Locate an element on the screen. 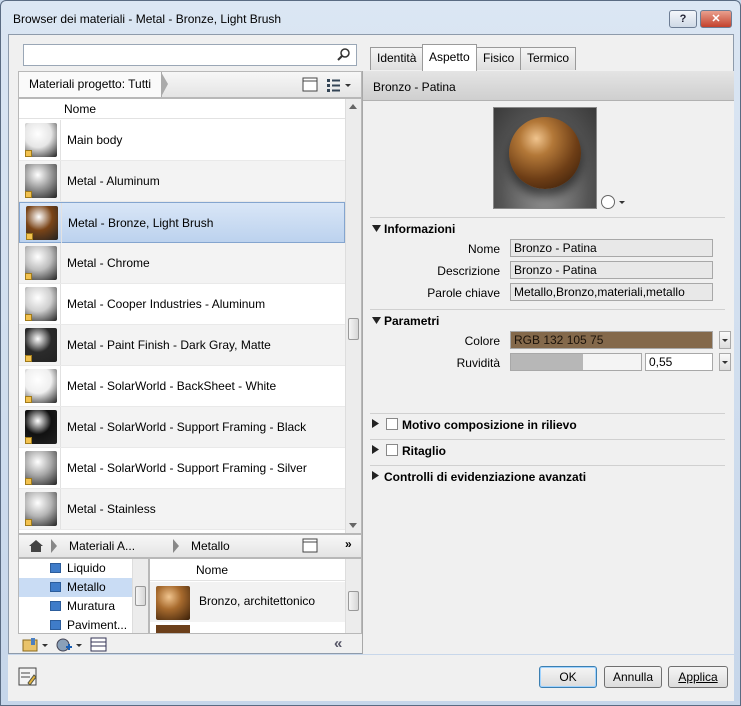 The image size is (741, 706). name-column-header: Nome is located at coordinates (80, 109).